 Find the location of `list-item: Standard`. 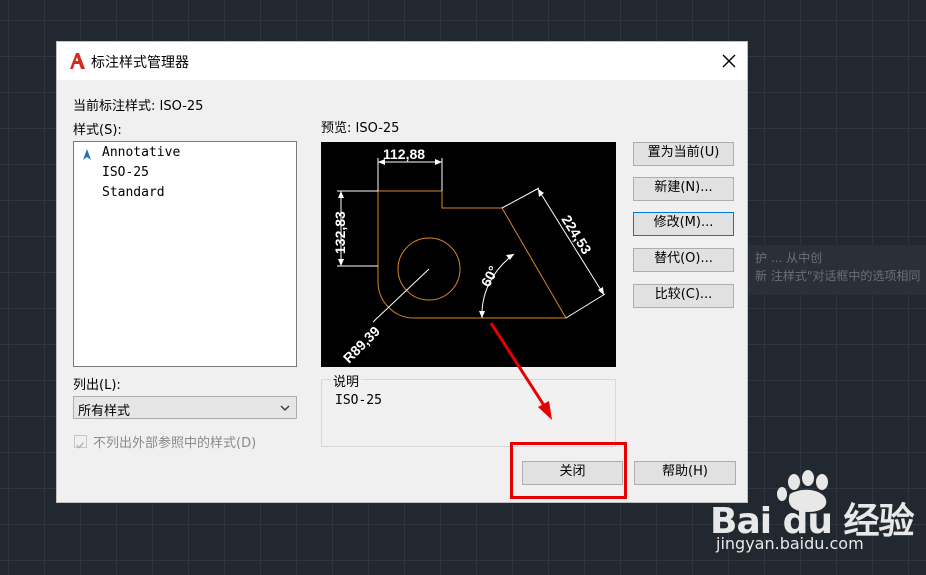

list-item: Standard is located at coordinates (133, 192).